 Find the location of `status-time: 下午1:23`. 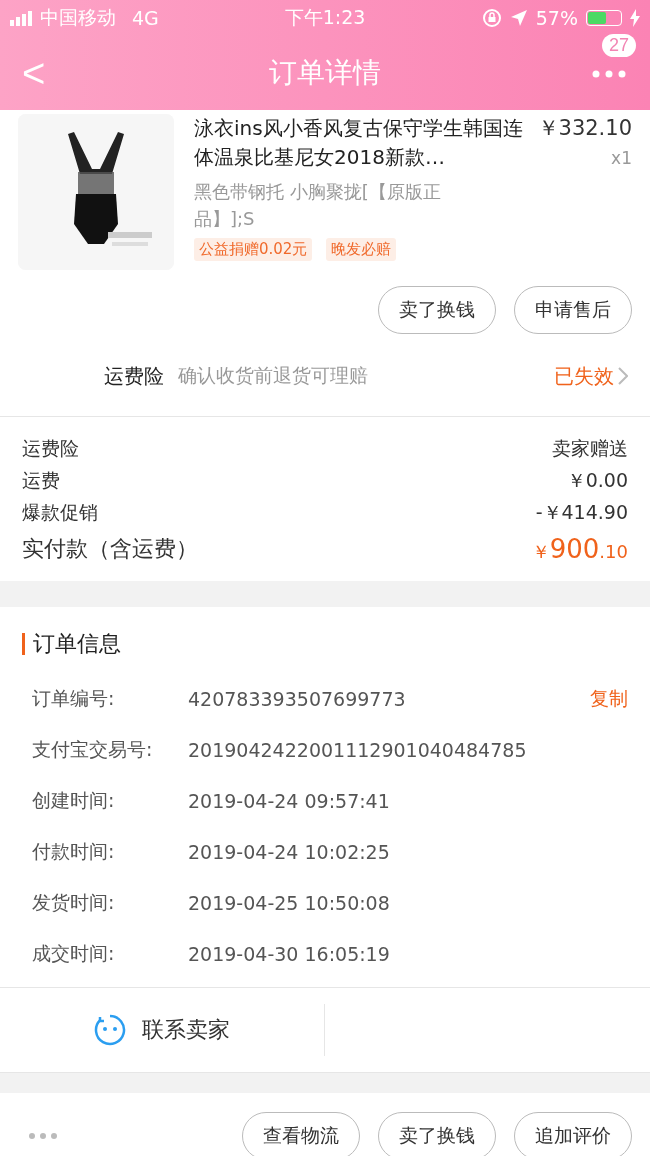

status-time: 下午1:23 is located at coordinates (325, 17).